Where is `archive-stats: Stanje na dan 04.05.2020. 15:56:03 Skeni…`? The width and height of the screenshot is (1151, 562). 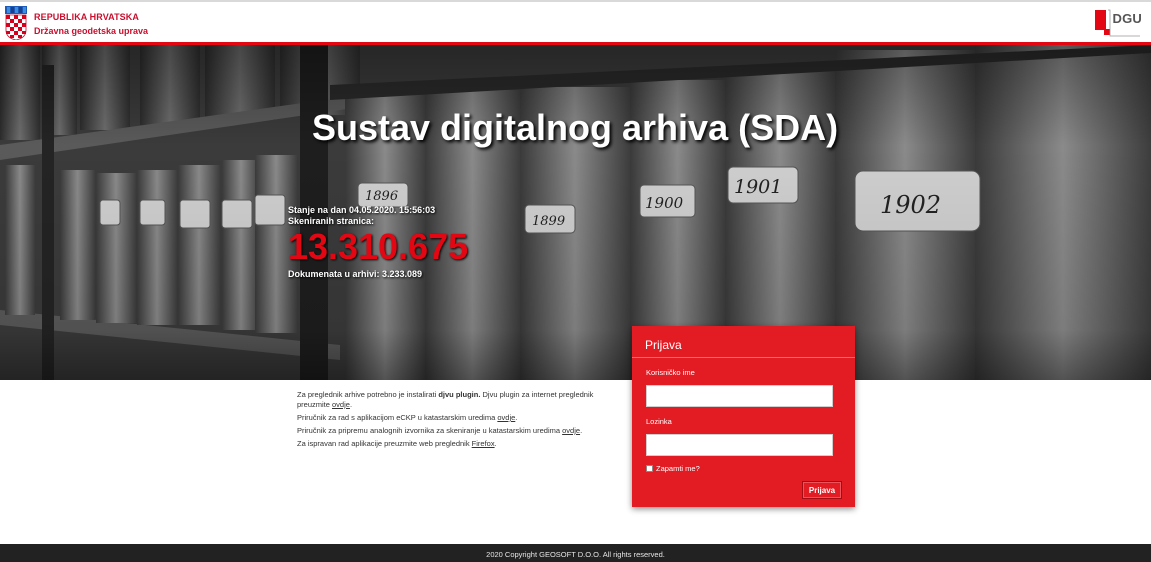 archive-stats: Stanje na dan 04.05.2020. 15:56:03 Skeni… is located at coordinates (378, 242).